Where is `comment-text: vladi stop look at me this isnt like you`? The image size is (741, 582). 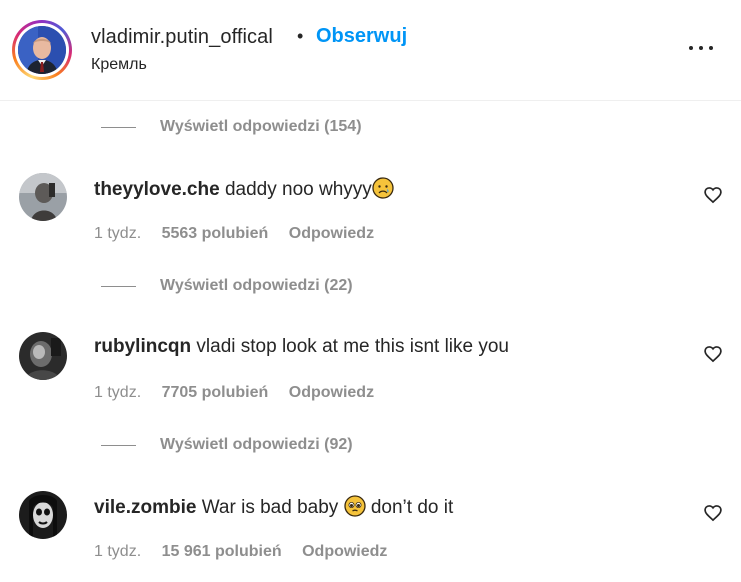 comment-text: vladi stop look at me this isnt like you is located at coordinates (352, 346).